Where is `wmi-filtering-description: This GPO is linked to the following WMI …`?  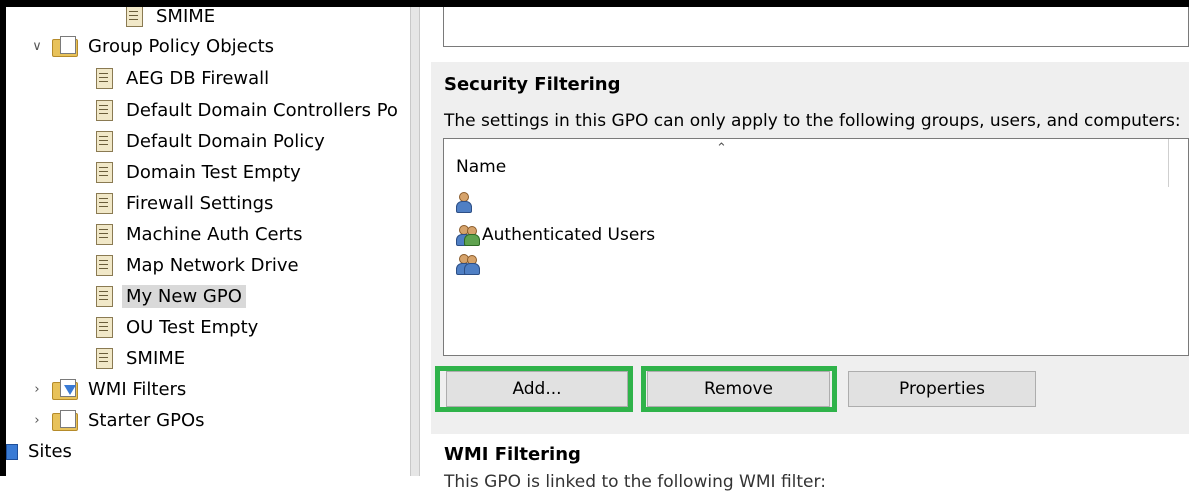 wmi-filtering-description: This GPO is linked to the following WMI … is located at coordinates (635, 482).